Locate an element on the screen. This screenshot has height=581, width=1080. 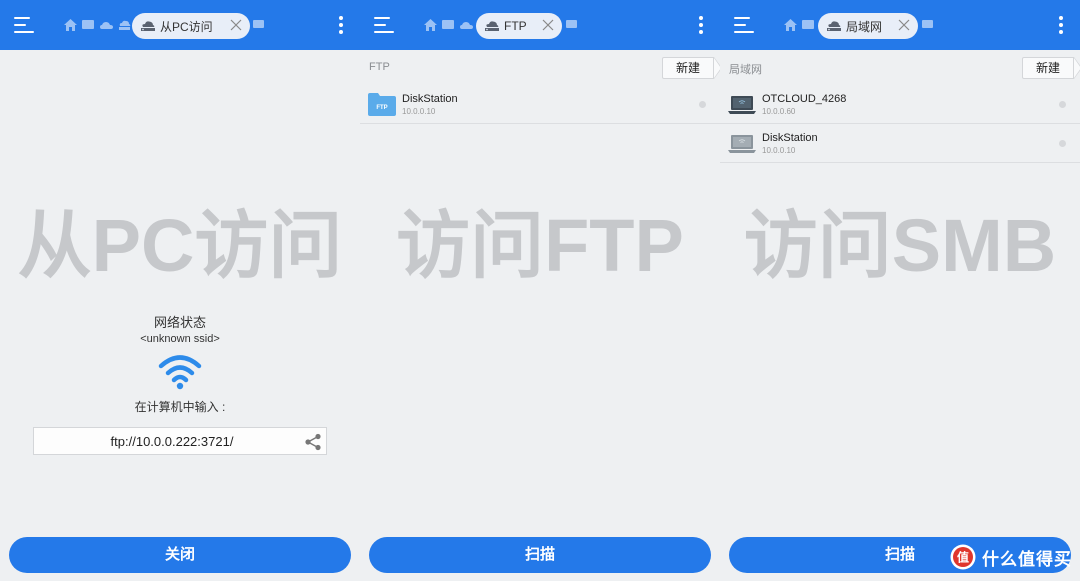
top-bar: FTP is located at coordinates (540, 25).